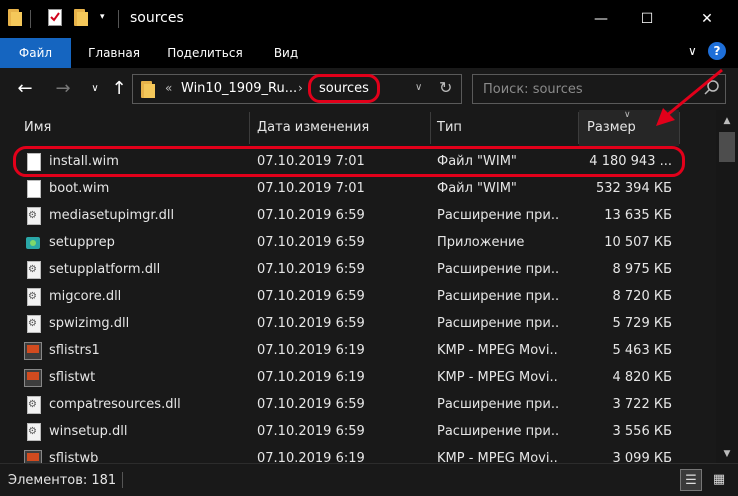 This screenshot has height=496, width=738. What do you see at coordinates (727, 121) in the screenshot?
I see `scroll-up-icon: ▲` at bounding box center [727, 121].